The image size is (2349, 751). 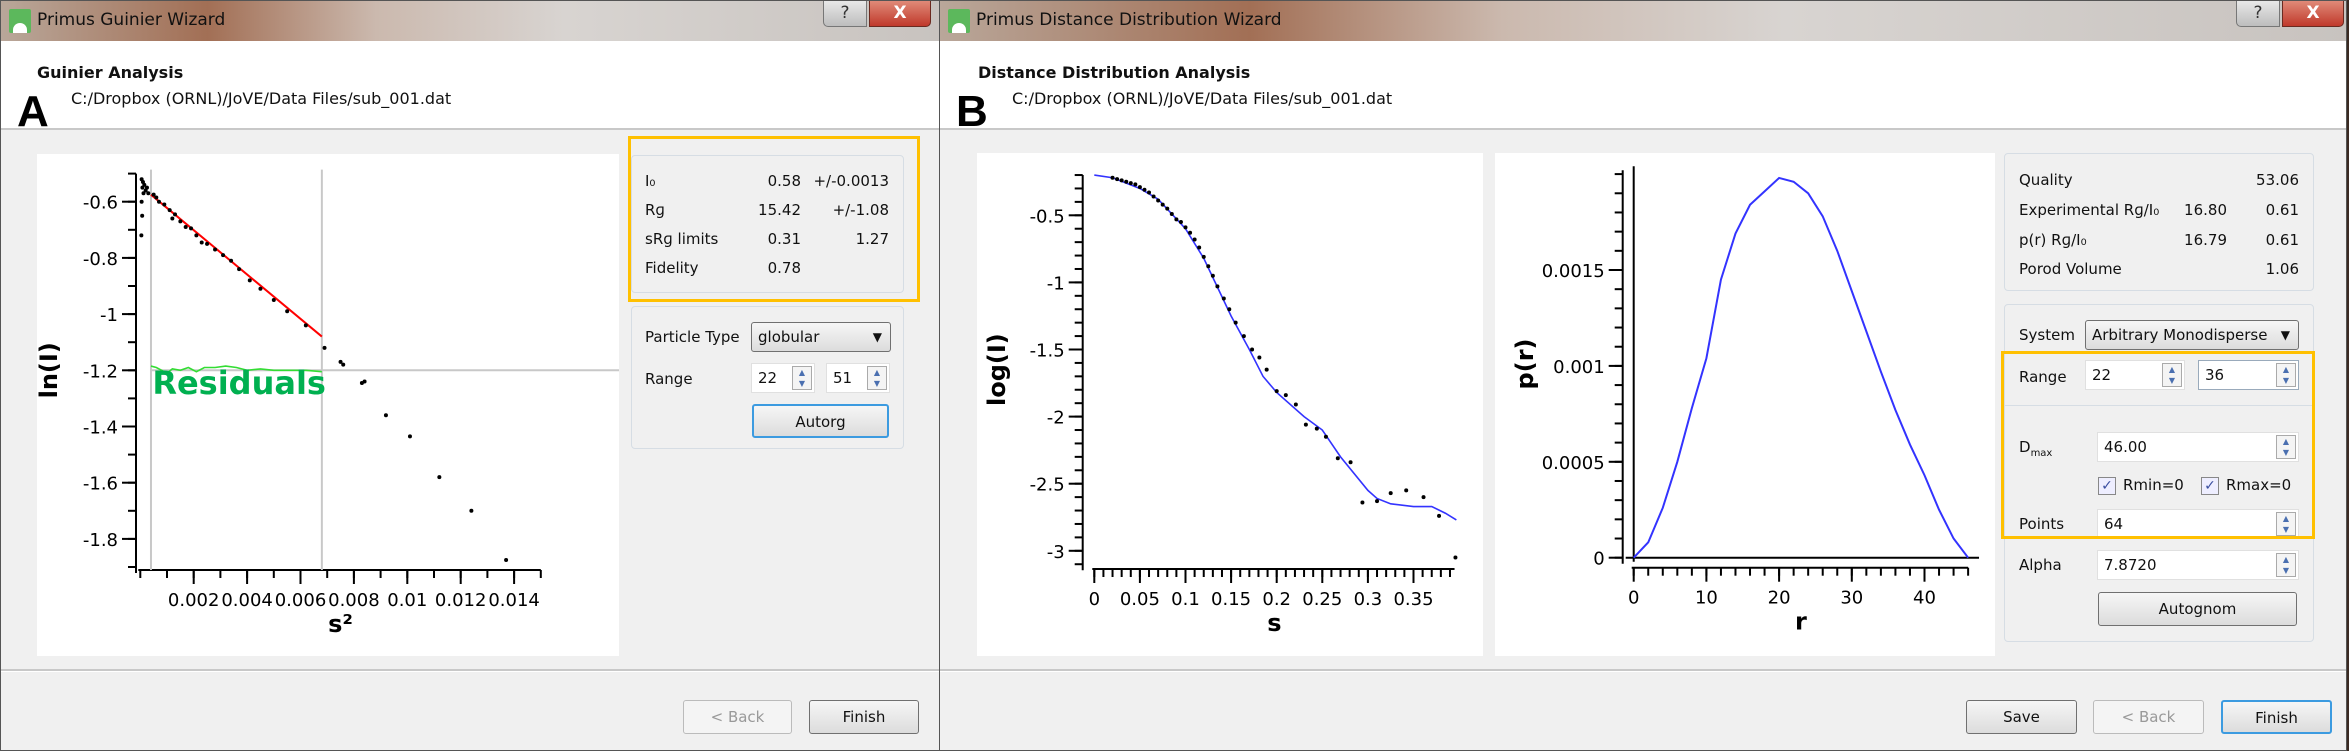 What do you see at coordinates (1056, 418) in the screenshot?
I see `y-tick-label: -2` at bounding box center [1056, 418].